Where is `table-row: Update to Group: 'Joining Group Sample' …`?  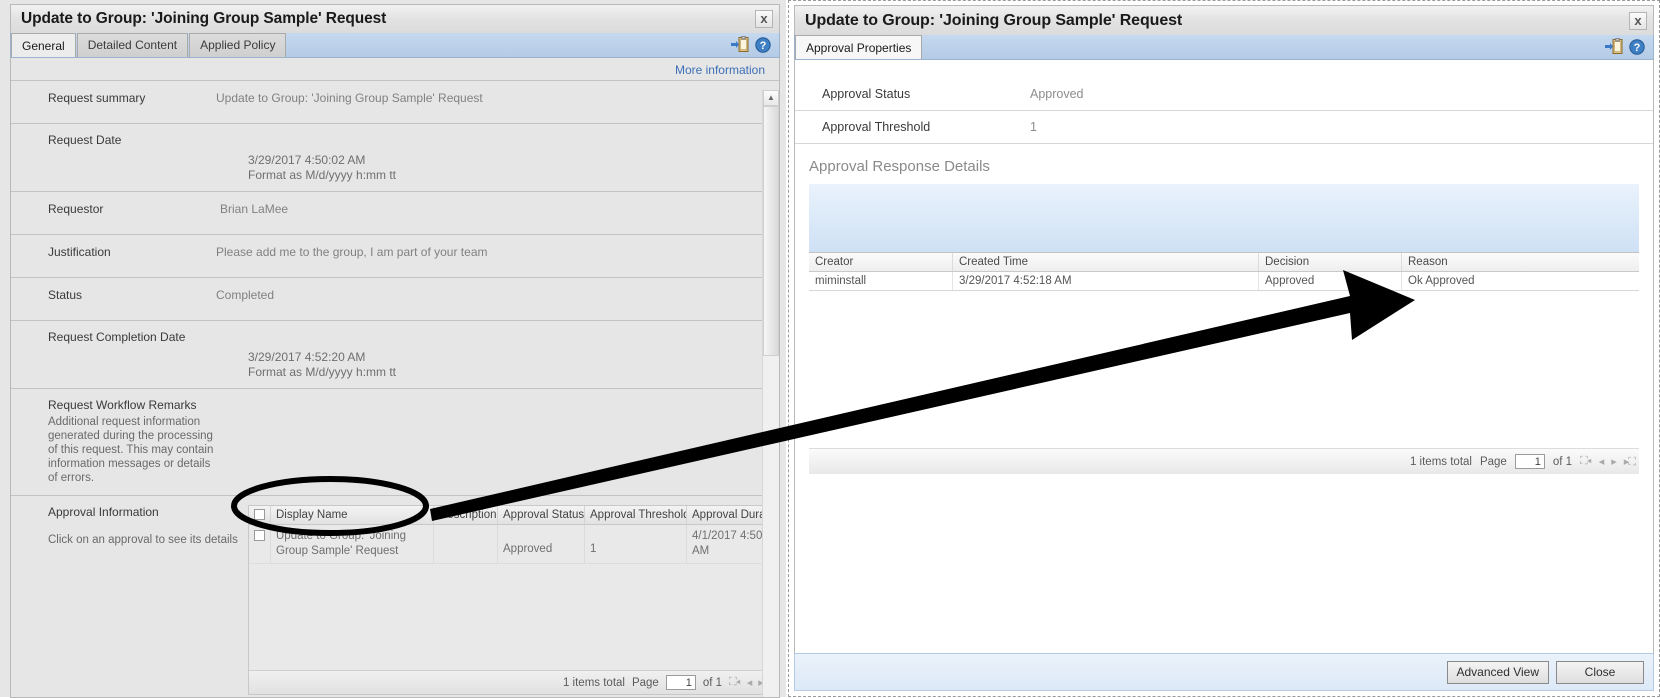 table-row: Update to Group: 'Joining Group Sample' … is located at coordinates (514, 544).